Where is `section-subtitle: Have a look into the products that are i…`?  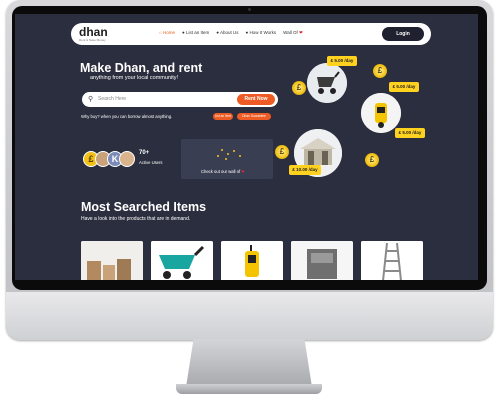 section-subtitle: Have a look into the products that are i… is located at coordinates (136, 219).